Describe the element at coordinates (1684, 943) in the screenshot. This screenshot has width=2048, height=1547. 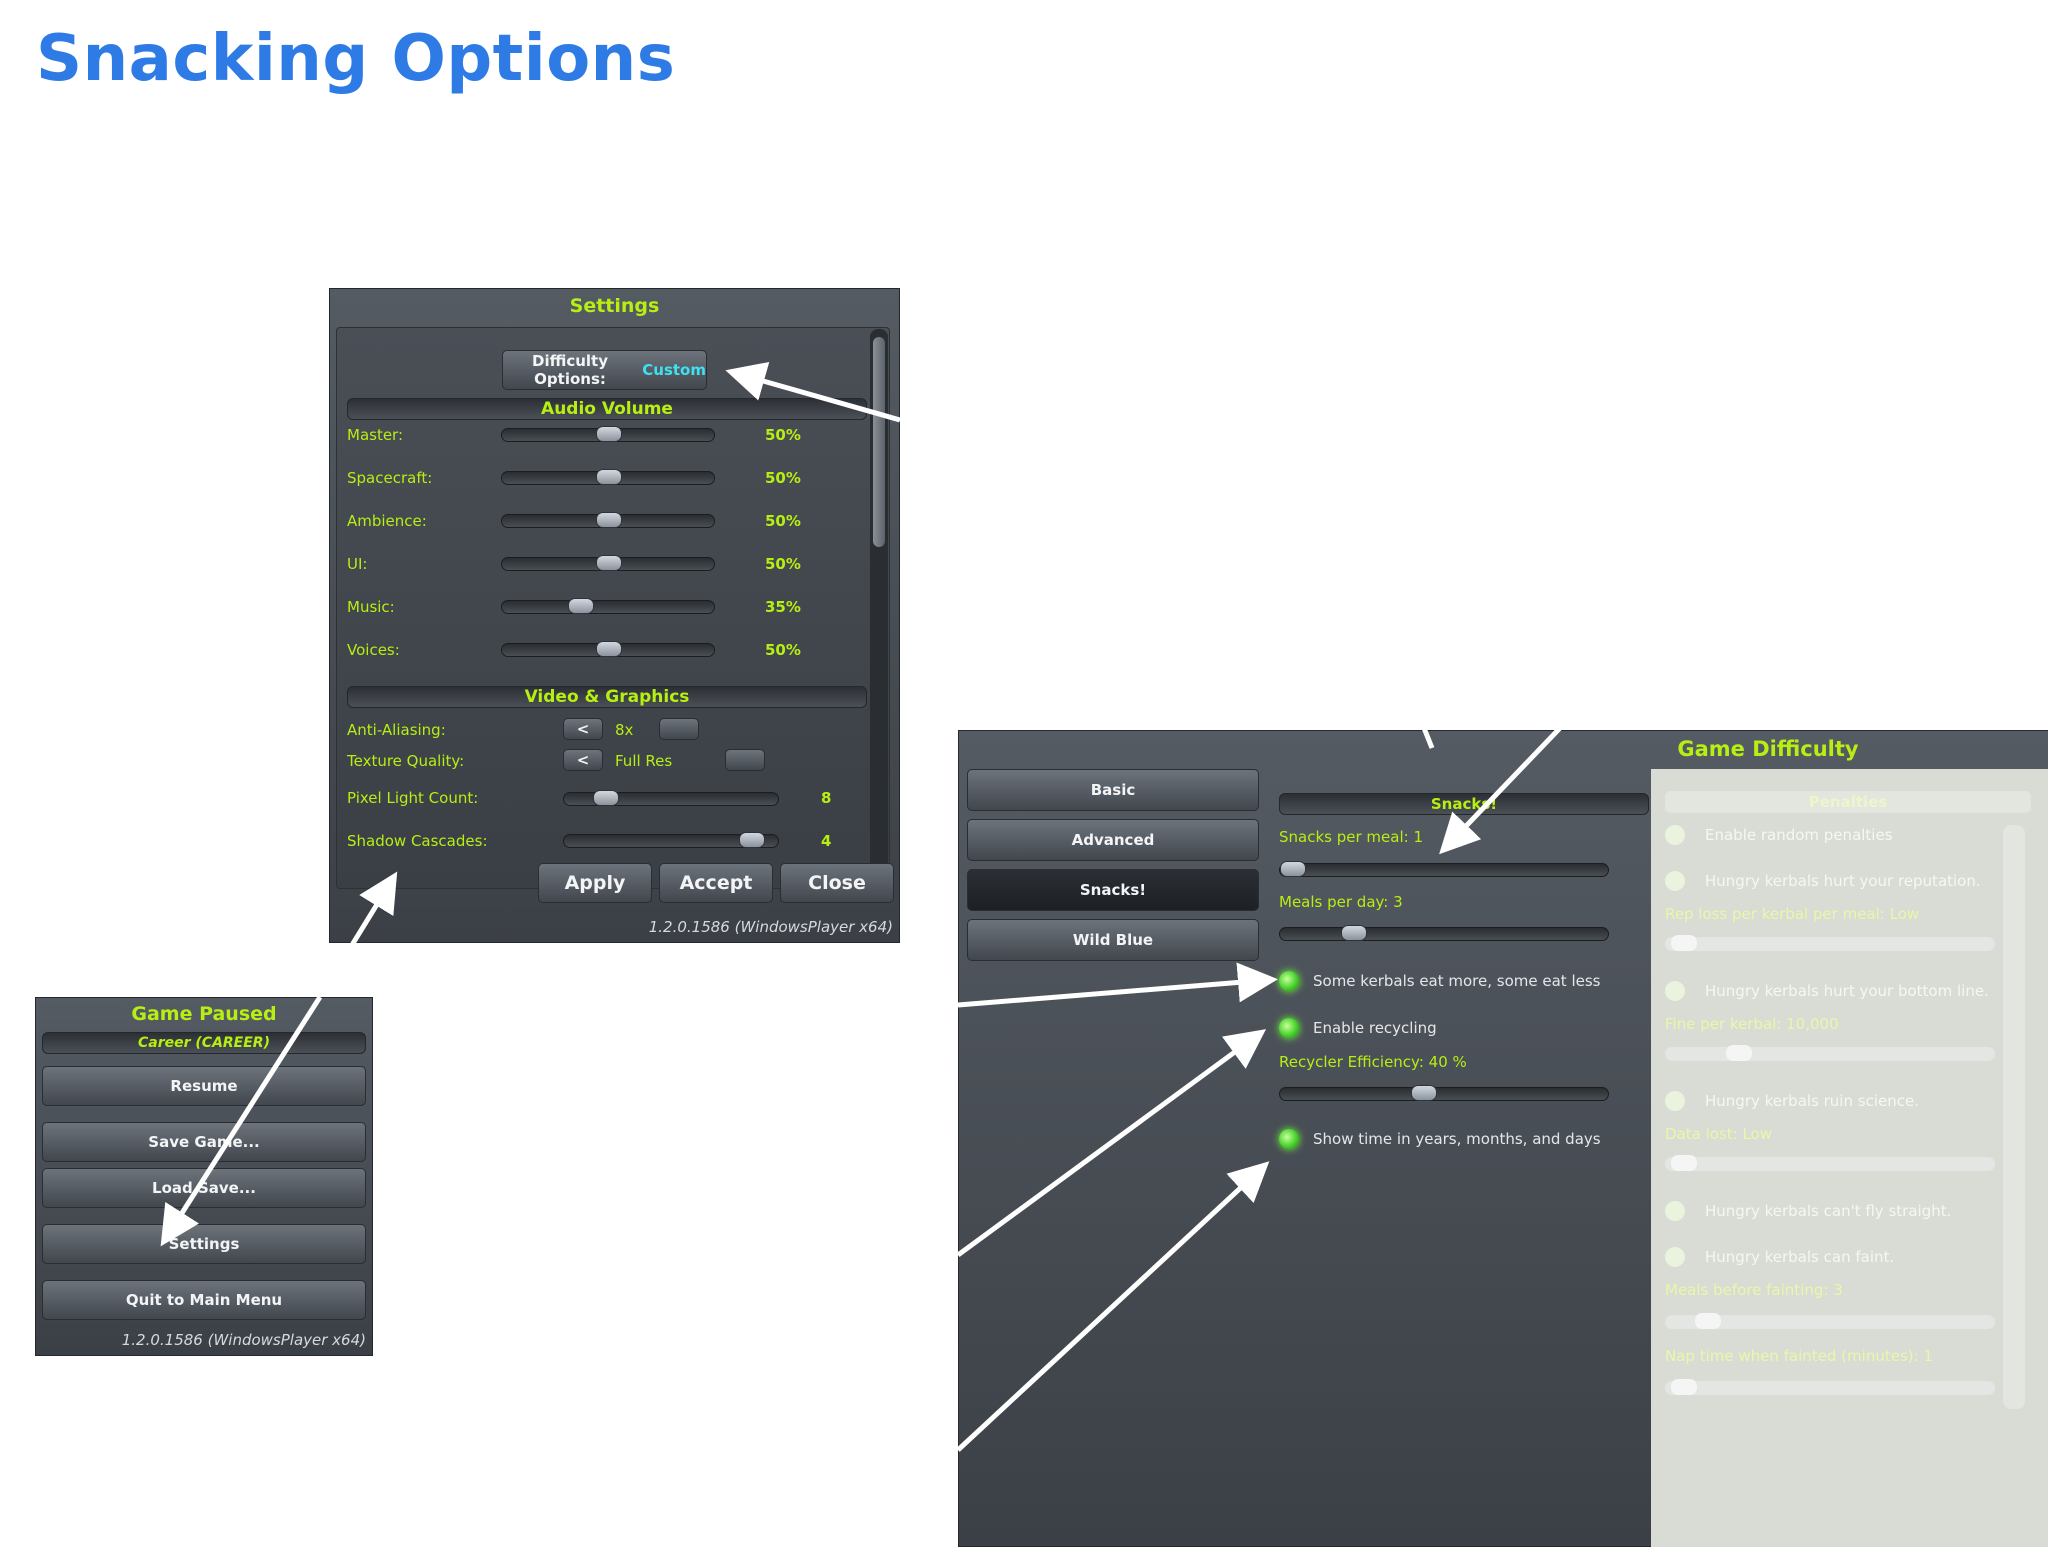
I see `rep-loss-knob` at that location.